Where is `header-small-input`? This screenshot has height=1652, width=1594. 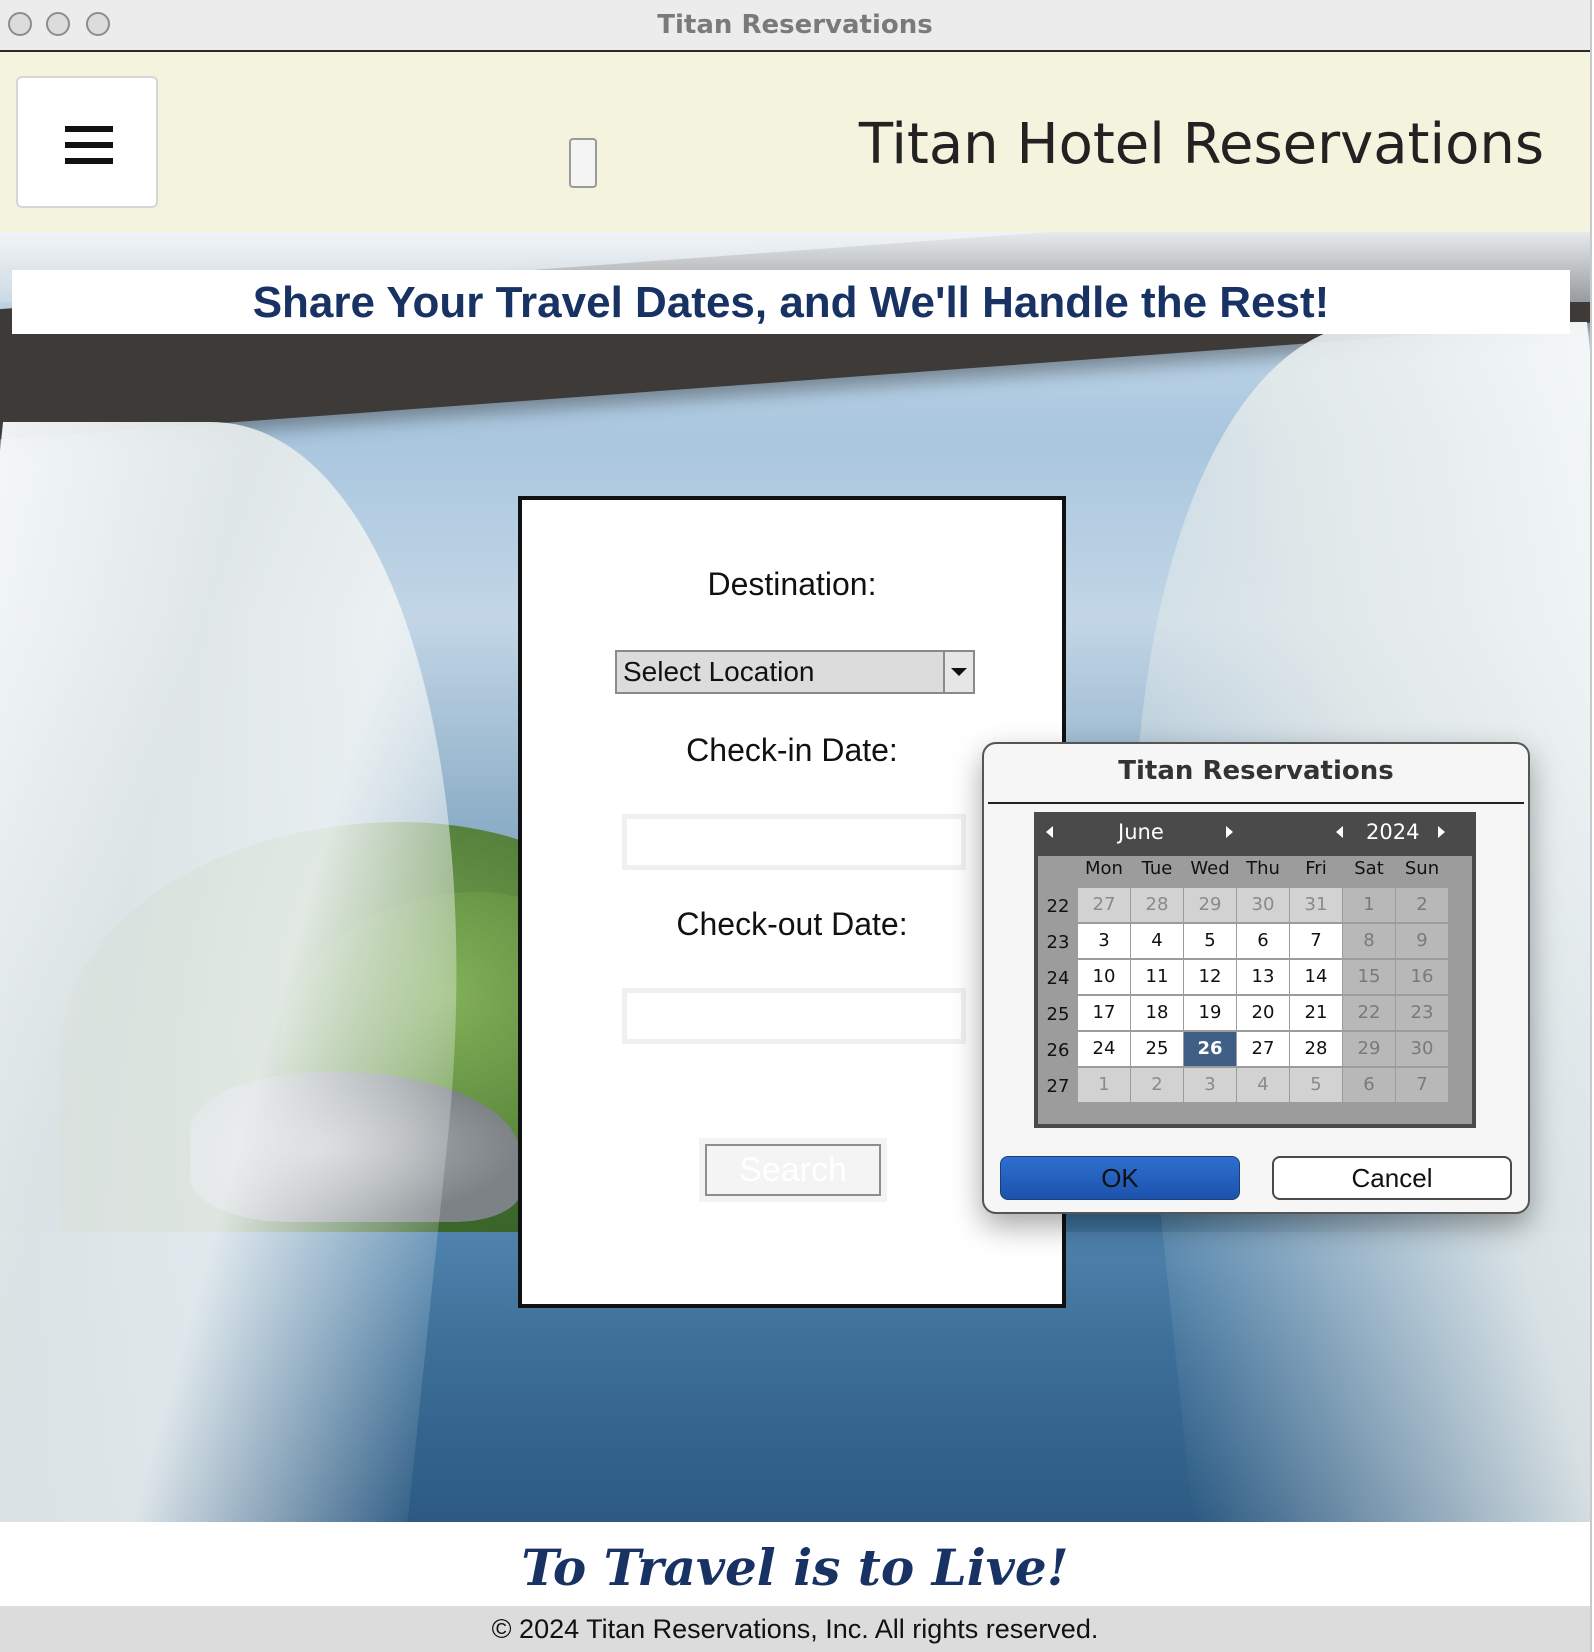
header-small-input is located at coordinates (583, 163).